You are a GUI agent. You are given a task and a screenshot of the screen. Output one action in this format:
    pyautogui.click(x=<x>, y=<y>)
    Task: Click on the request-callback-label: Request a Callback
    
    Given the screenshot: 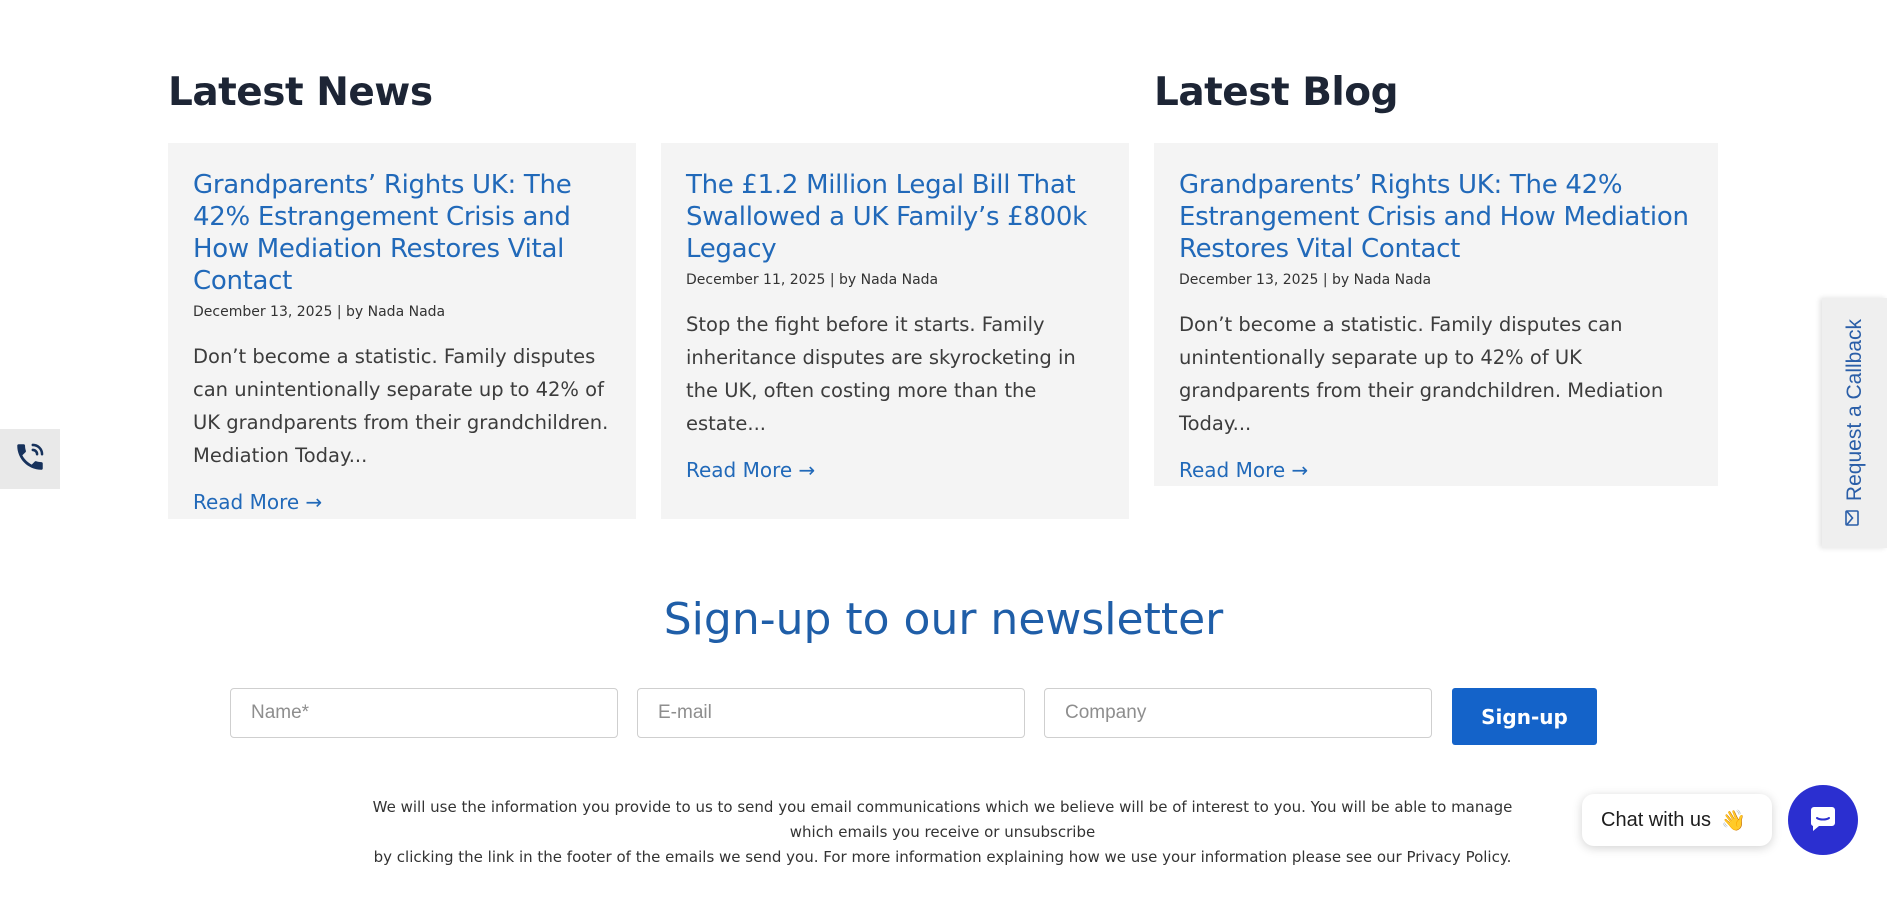 What is the action you would take?
    pyautogui.click(x=1854, y=410)
    